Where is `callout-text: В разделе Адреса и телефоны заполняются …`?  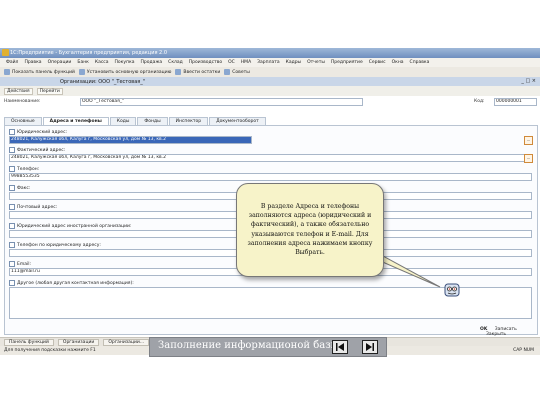 callout-text: В разделе Адреса и телефоны заполняются … is located at coordinates (310, 230).